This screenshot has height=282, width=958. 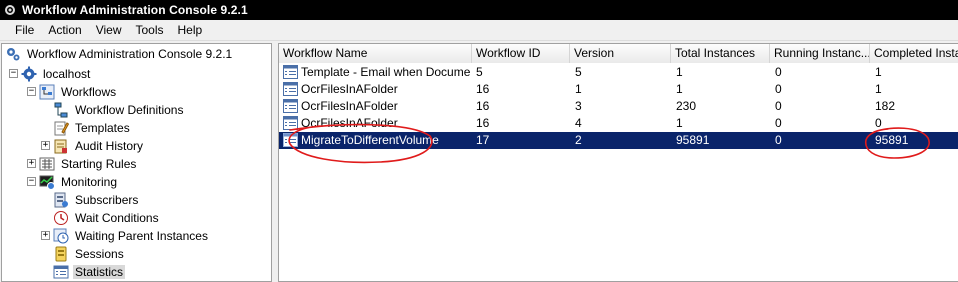 What do you see at coordinates (578, 89) in the screenshot?
I see `cell-version: 1` at bounding box center [578, 89].